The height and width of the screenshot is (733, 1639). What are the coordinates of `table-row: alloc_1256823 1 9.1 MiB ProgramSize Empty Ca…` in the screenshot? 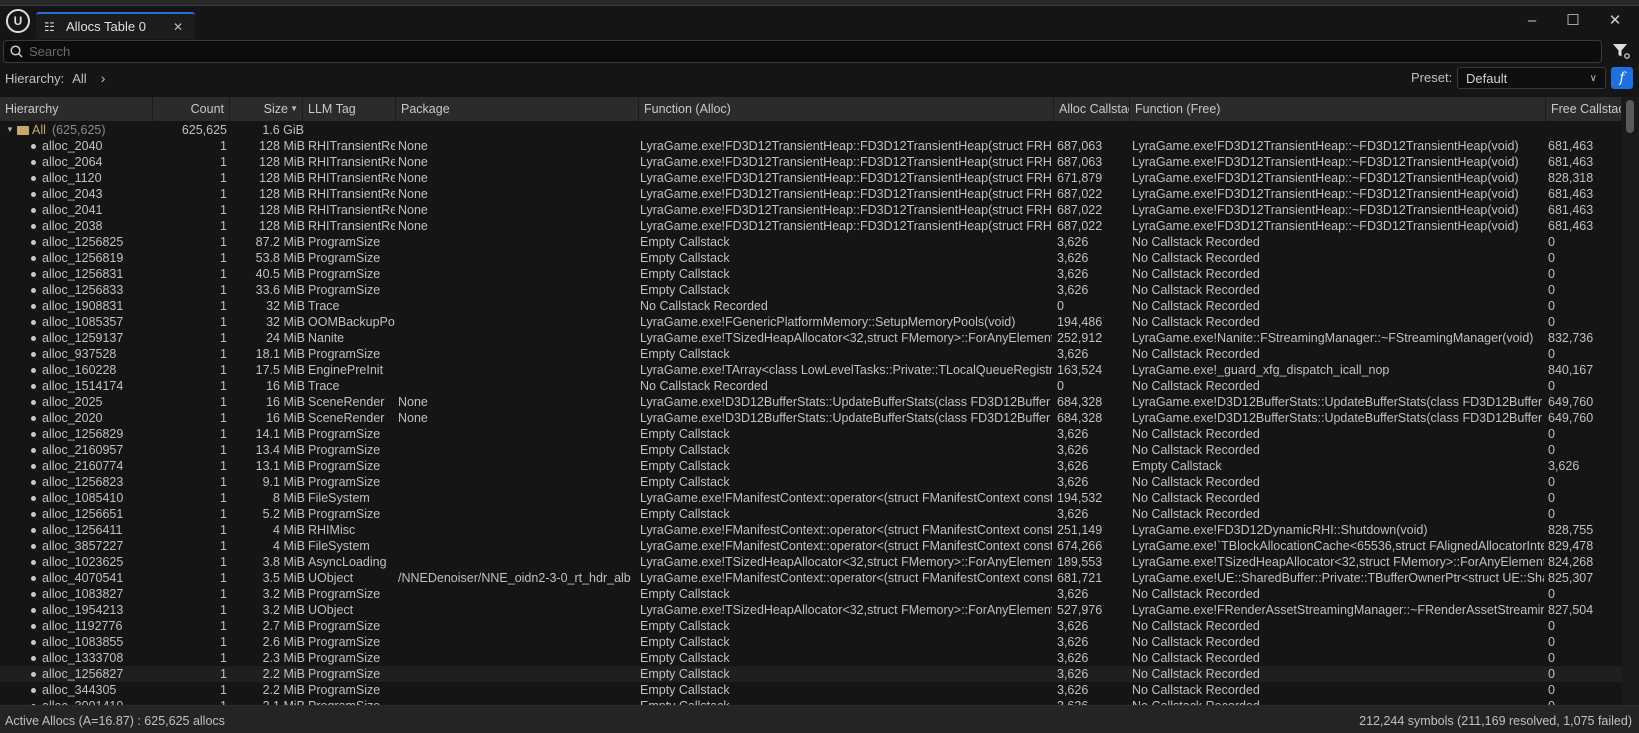 It's located at (811, 482).